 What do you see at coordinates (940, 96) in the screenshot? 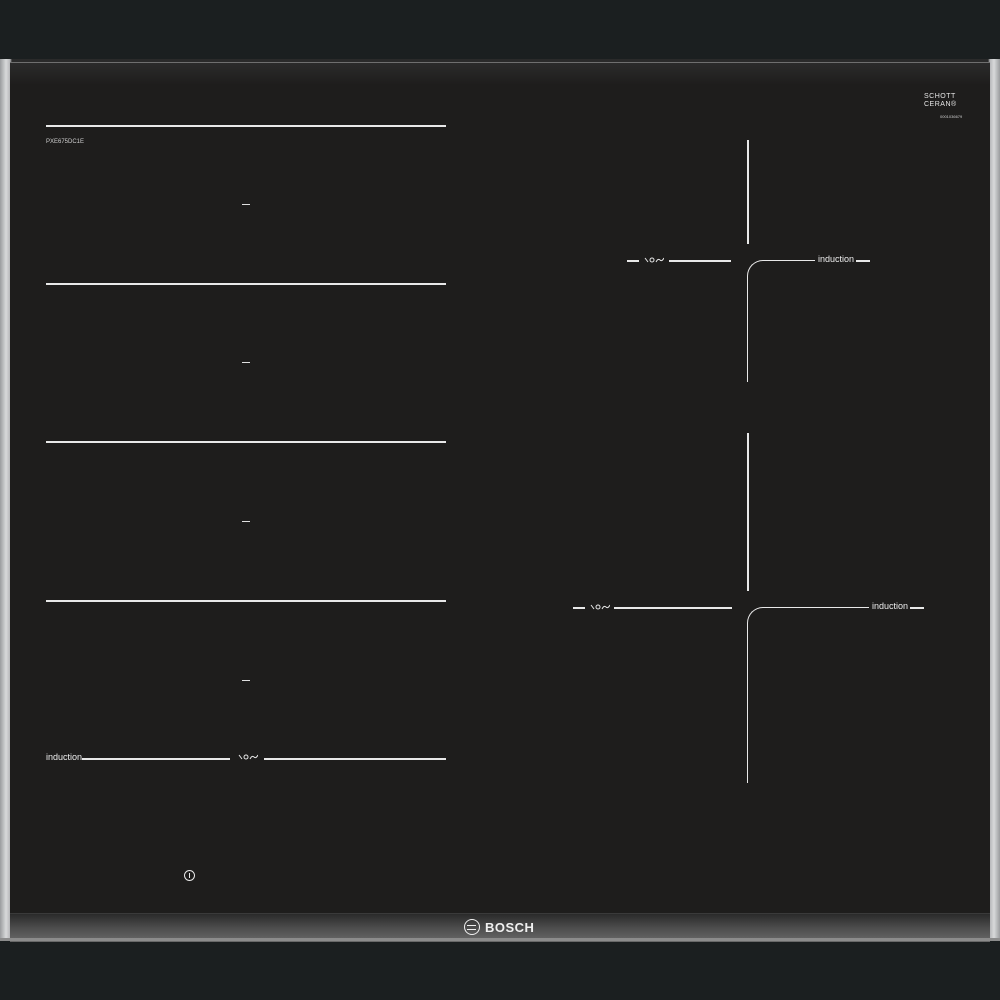
I see `glass-maker-name: SCHOTT` at bounding box center [940, 96].